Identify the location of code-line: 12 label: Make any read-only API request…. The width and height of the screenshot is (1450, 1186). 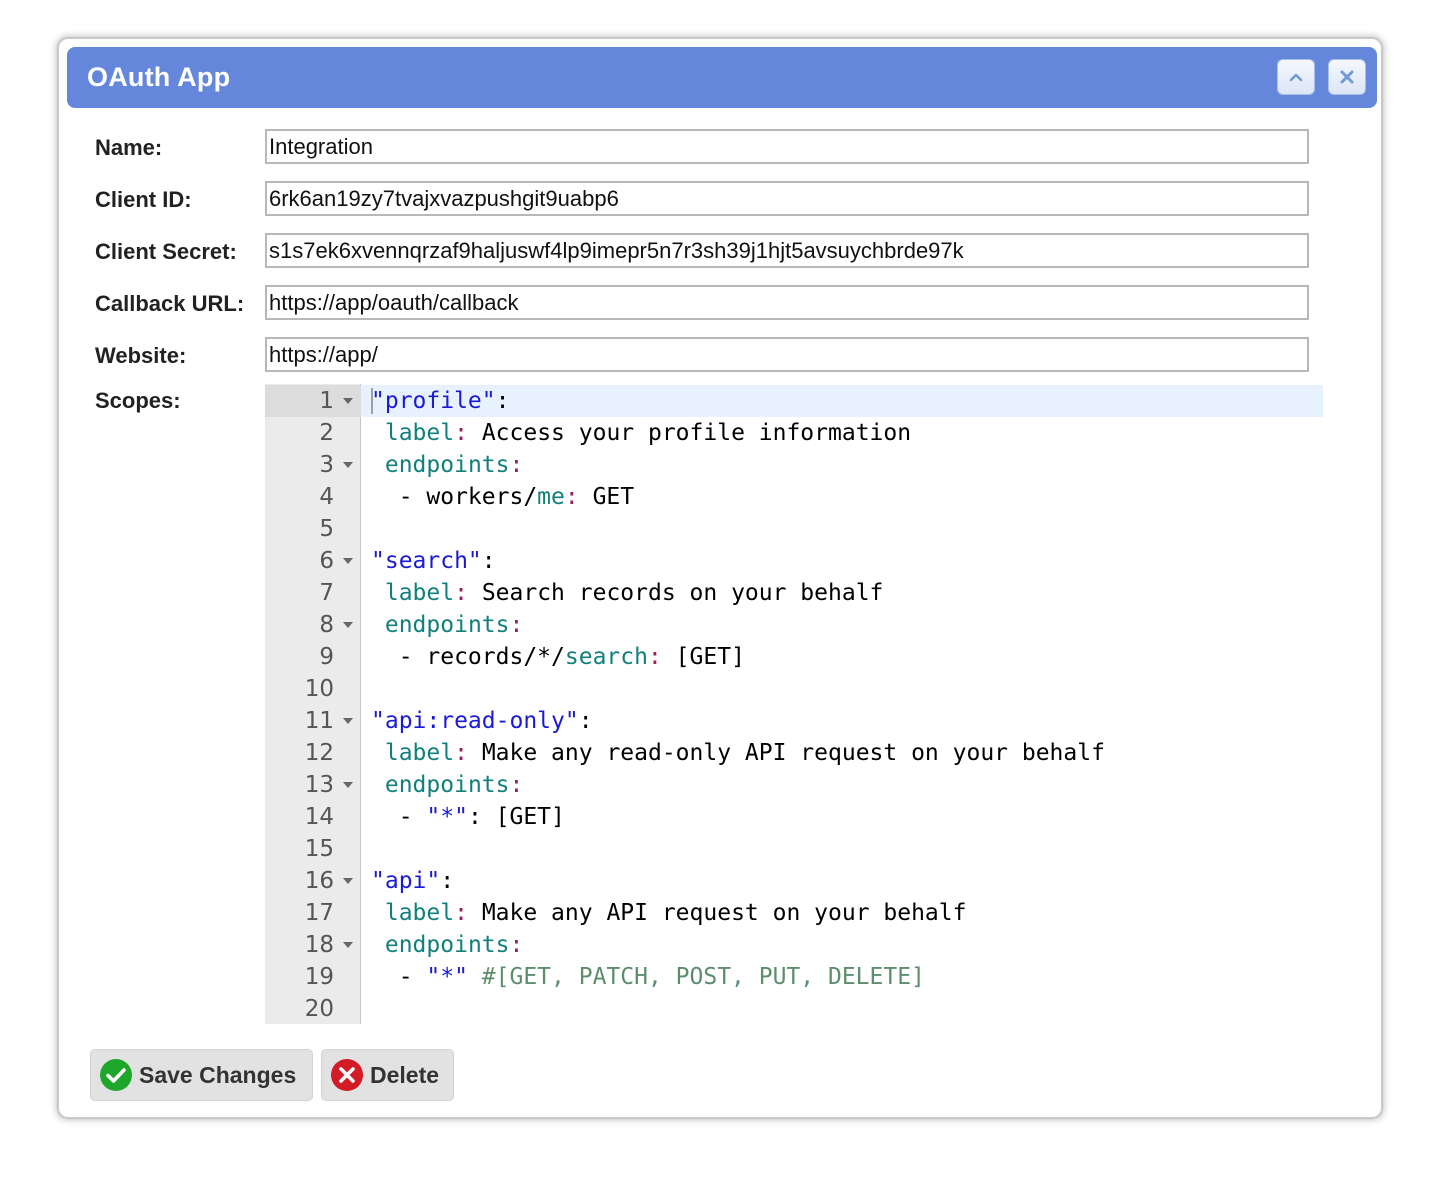
(794, 753).